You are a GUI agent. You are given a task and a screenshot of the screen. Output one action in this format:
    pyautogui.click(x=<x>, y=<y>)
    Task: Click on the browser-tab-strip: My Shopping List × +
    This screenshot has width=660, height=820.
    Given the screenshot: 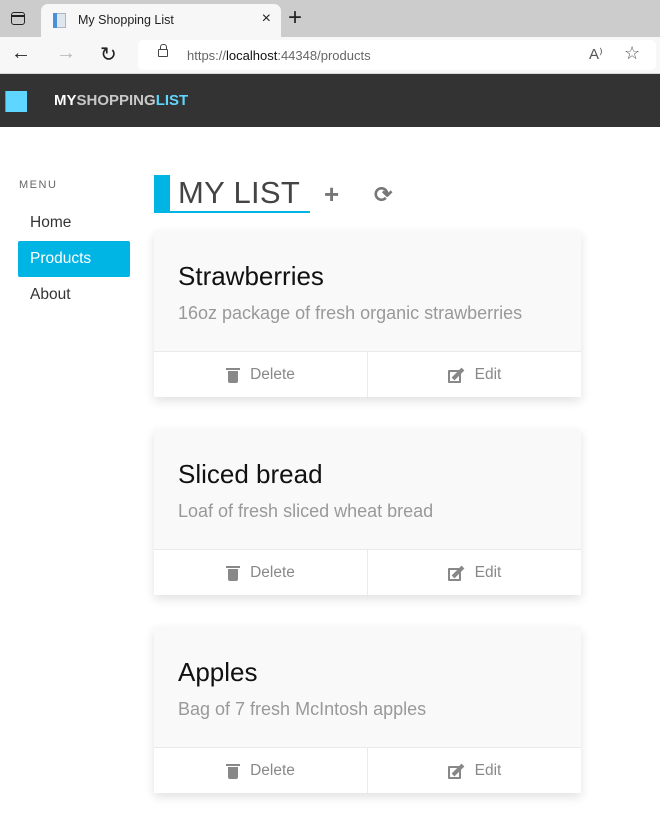 What is the action you would take?
    pyautogui.click(x=330, y=18)
    